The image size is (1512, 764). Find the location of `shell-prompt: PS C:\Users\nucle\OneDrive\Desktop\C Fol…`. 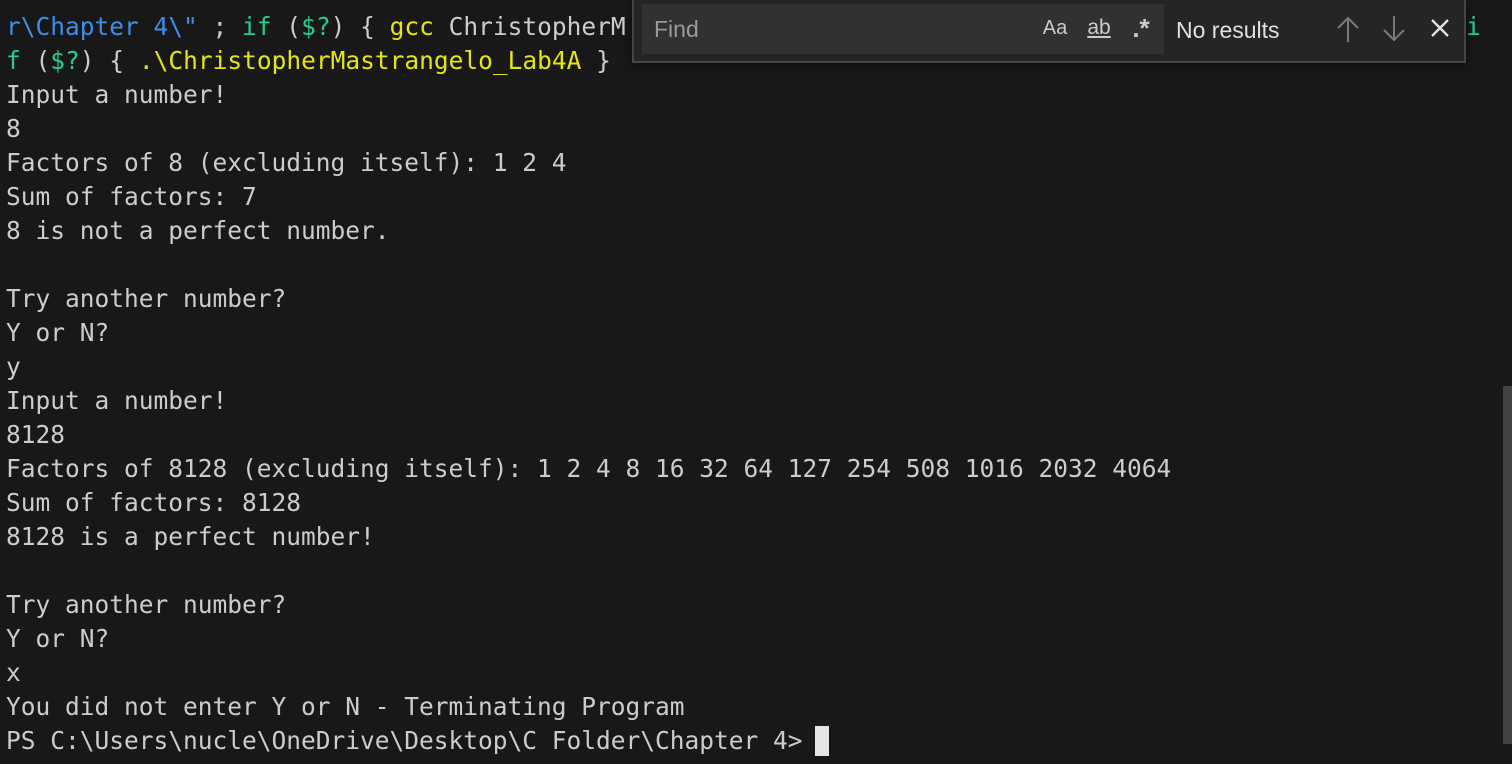

shell-prompt: PS C:\Users\nucle\OneDrive\Desktop\C Fol… is located at coordinates (404, 740).